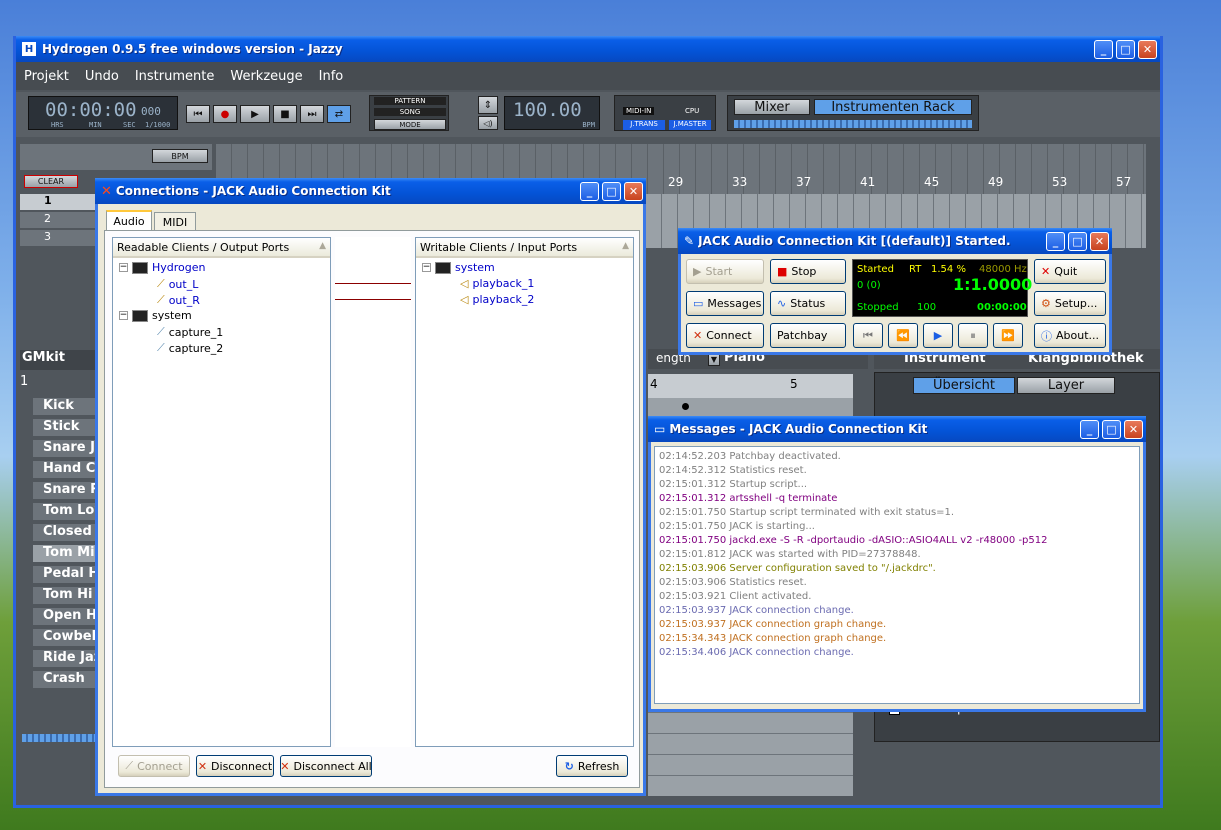  I want to click on connect-ports-label: Connect, so click(160, 766).